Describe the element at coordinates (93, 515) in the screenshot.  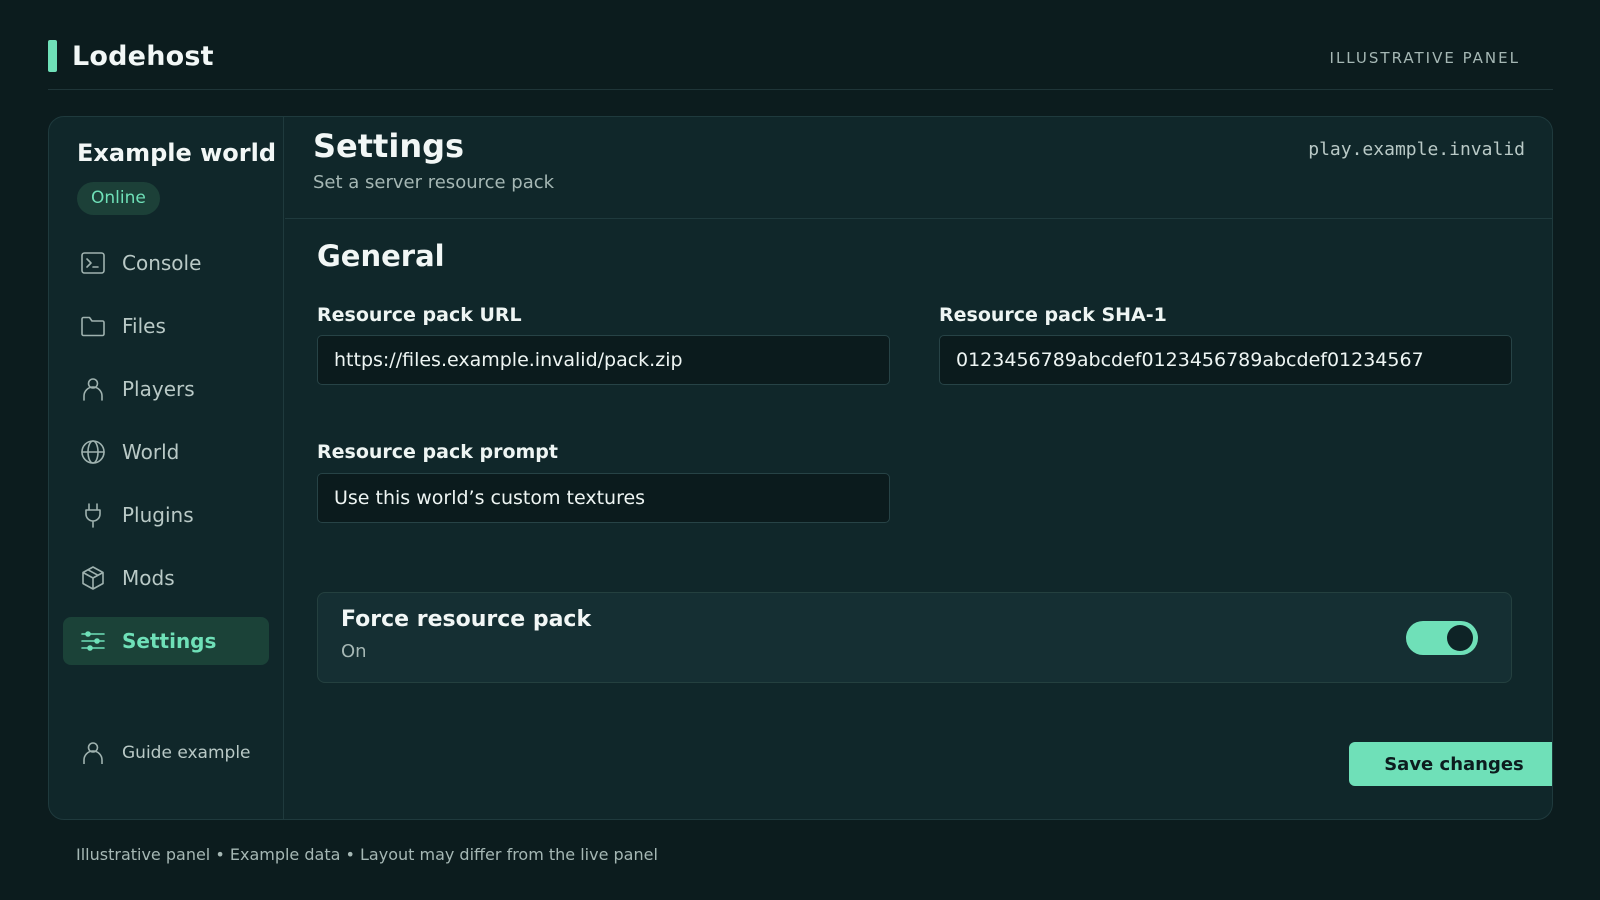
I see `plug-icon` at that location.